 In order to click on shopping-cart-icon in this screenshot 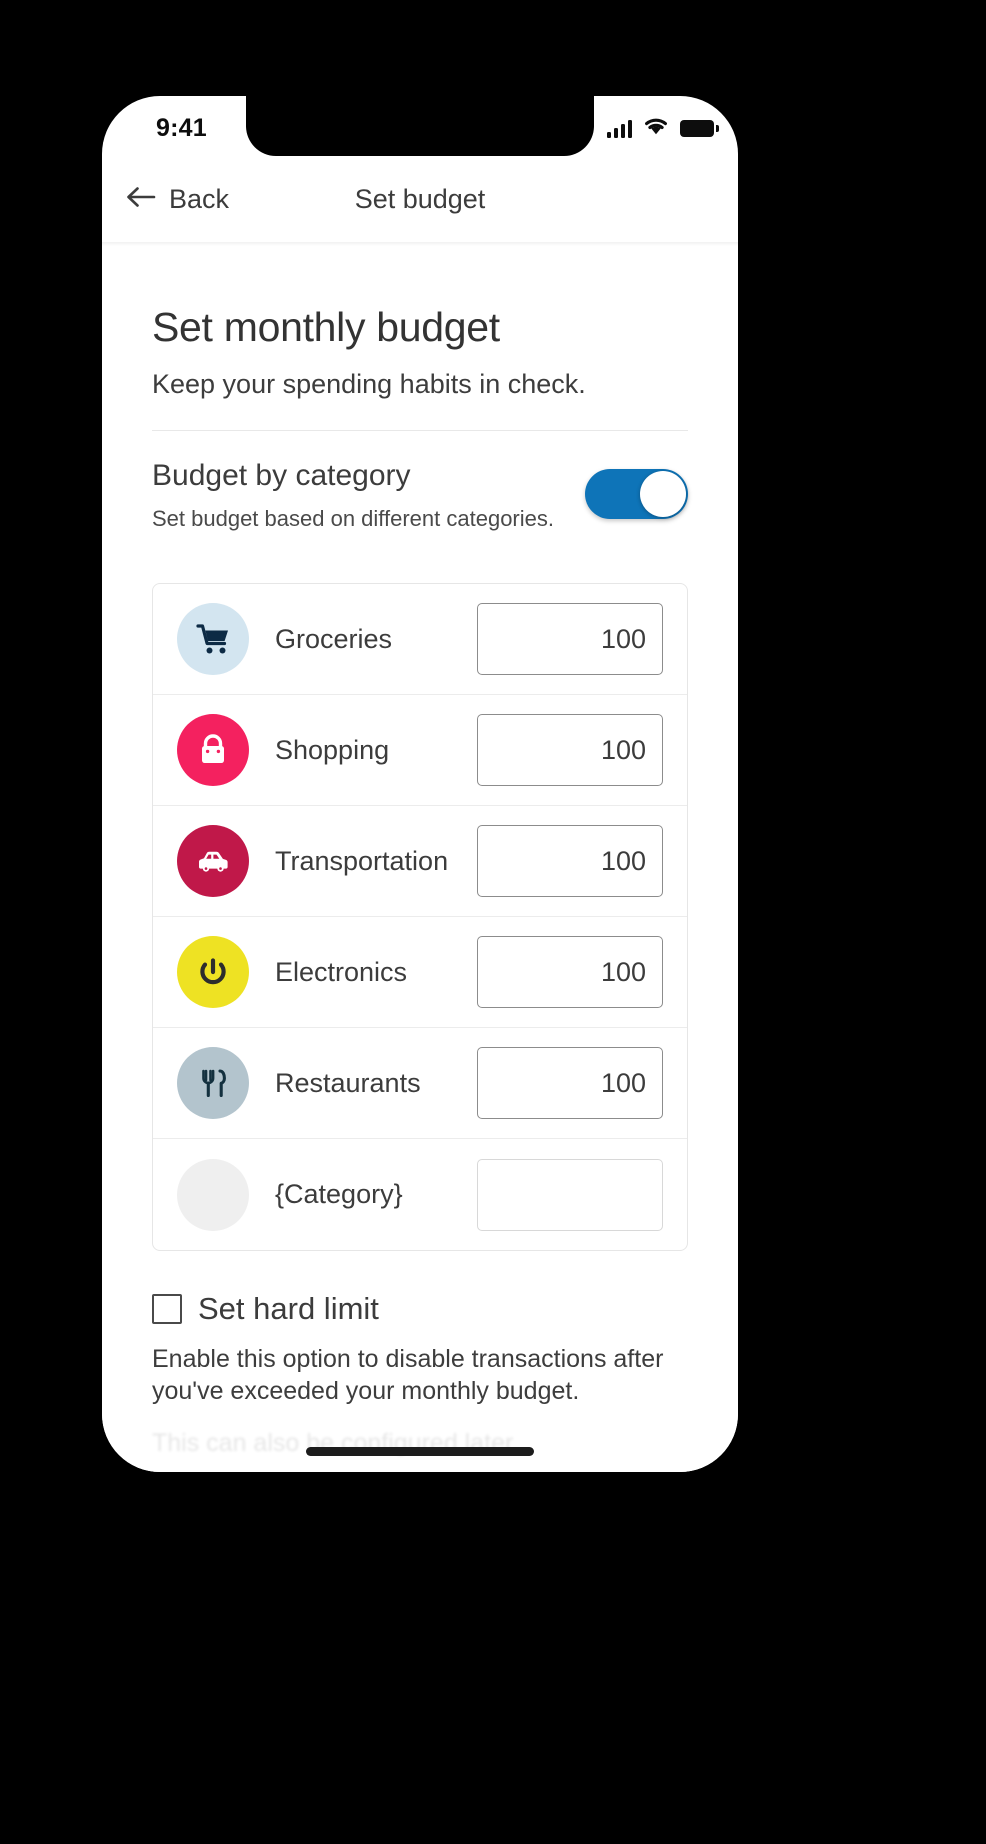, I will do `click(213, 639)`.